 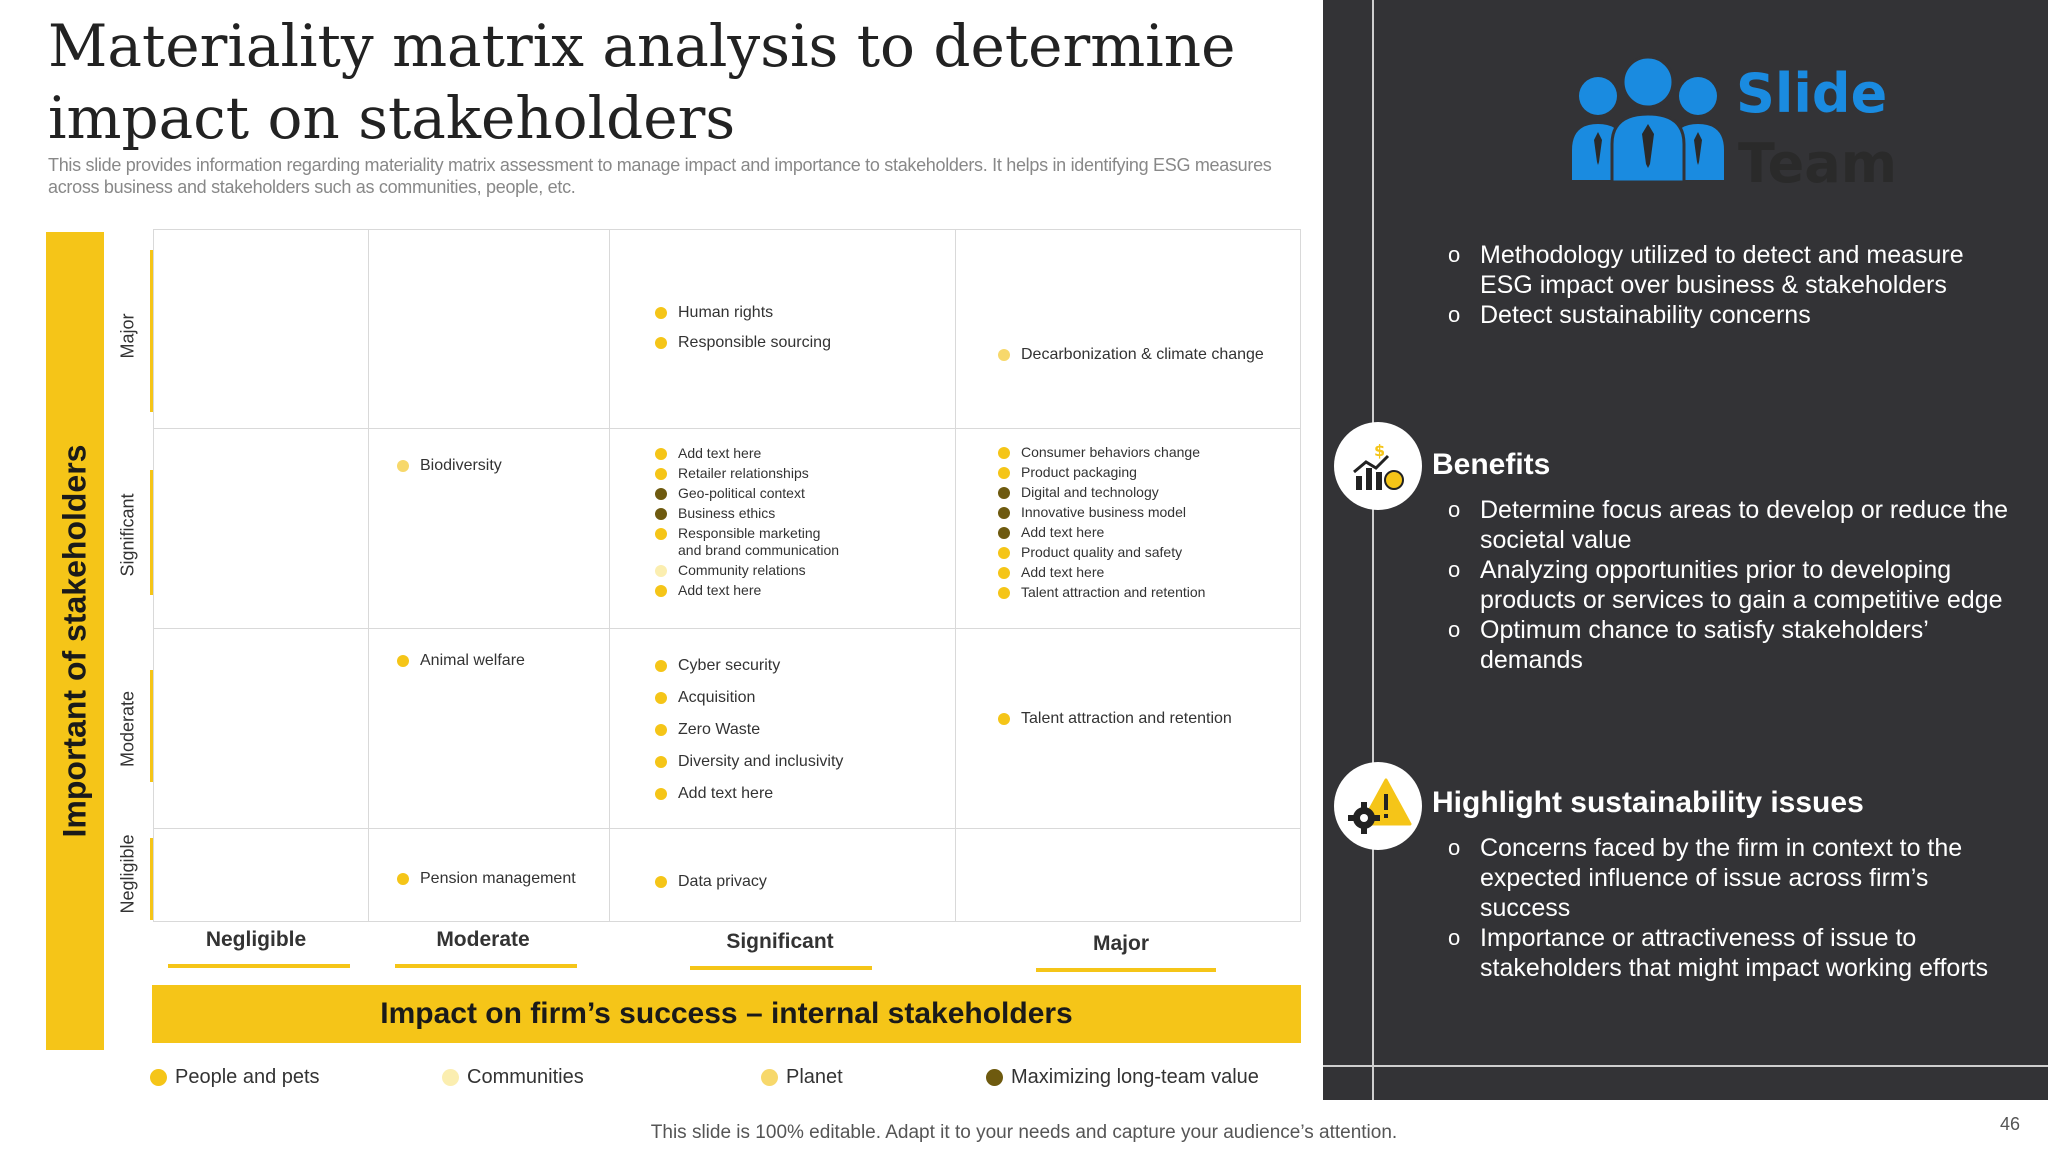 I want to click on matrix-item: Innovative business model, so click(x=1100, y=512).